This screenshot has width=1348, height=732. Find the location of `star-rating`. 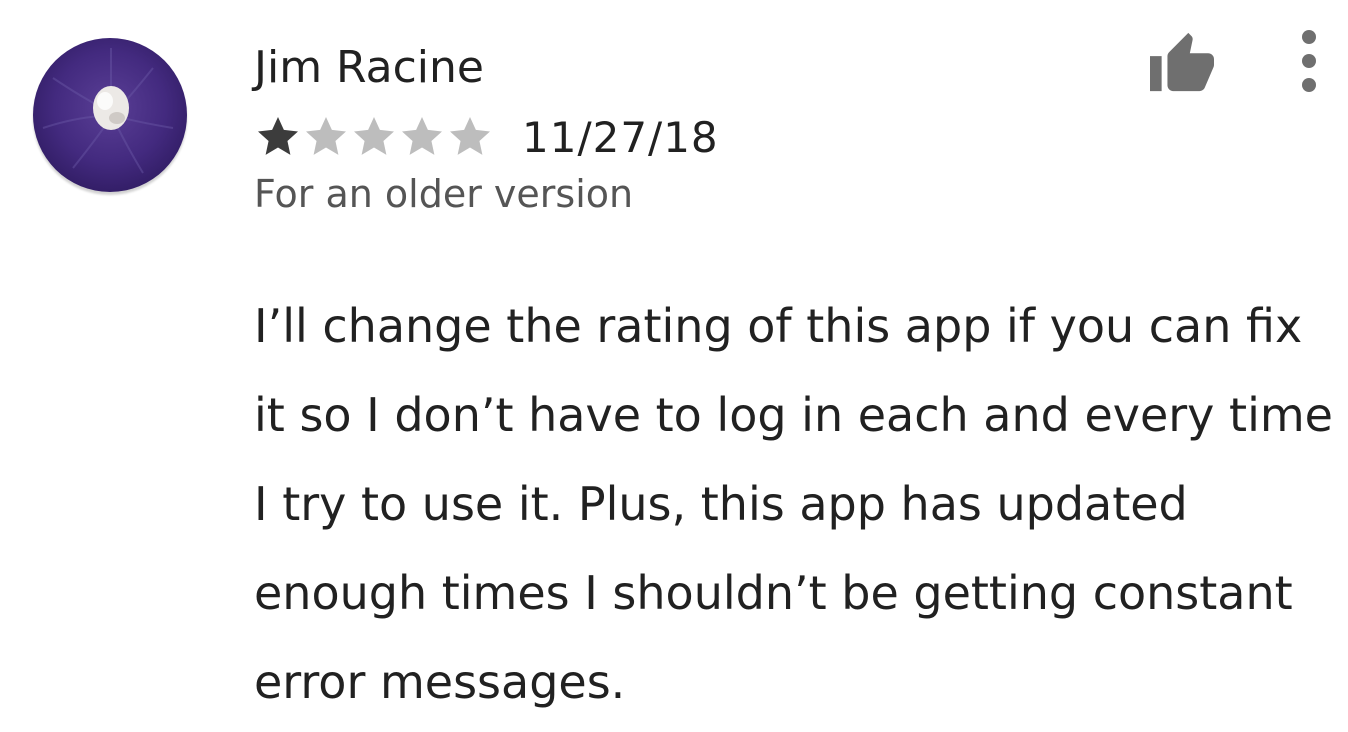

star-rating is located at coordinates (374, 137).